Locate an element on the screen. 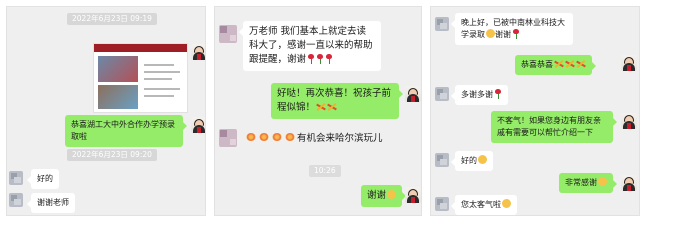  message-bubble: 非常感谢 is located at coordinates (588, 183).